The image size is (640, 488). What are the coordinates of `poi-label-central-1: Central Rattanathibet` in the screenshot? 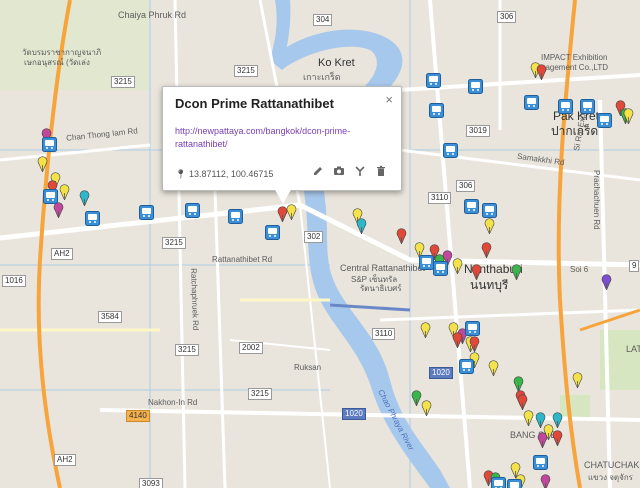 It's located at (383, 268).